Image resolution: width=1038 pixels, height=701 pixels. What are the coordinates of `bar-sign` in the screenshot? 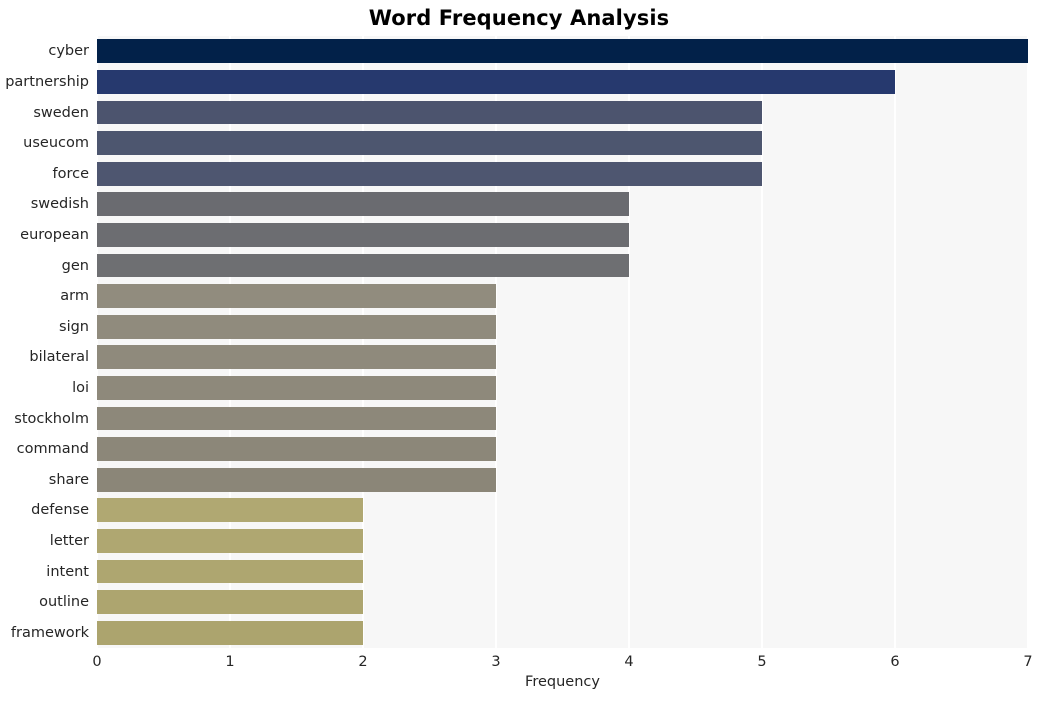 It's located at (296, 326).